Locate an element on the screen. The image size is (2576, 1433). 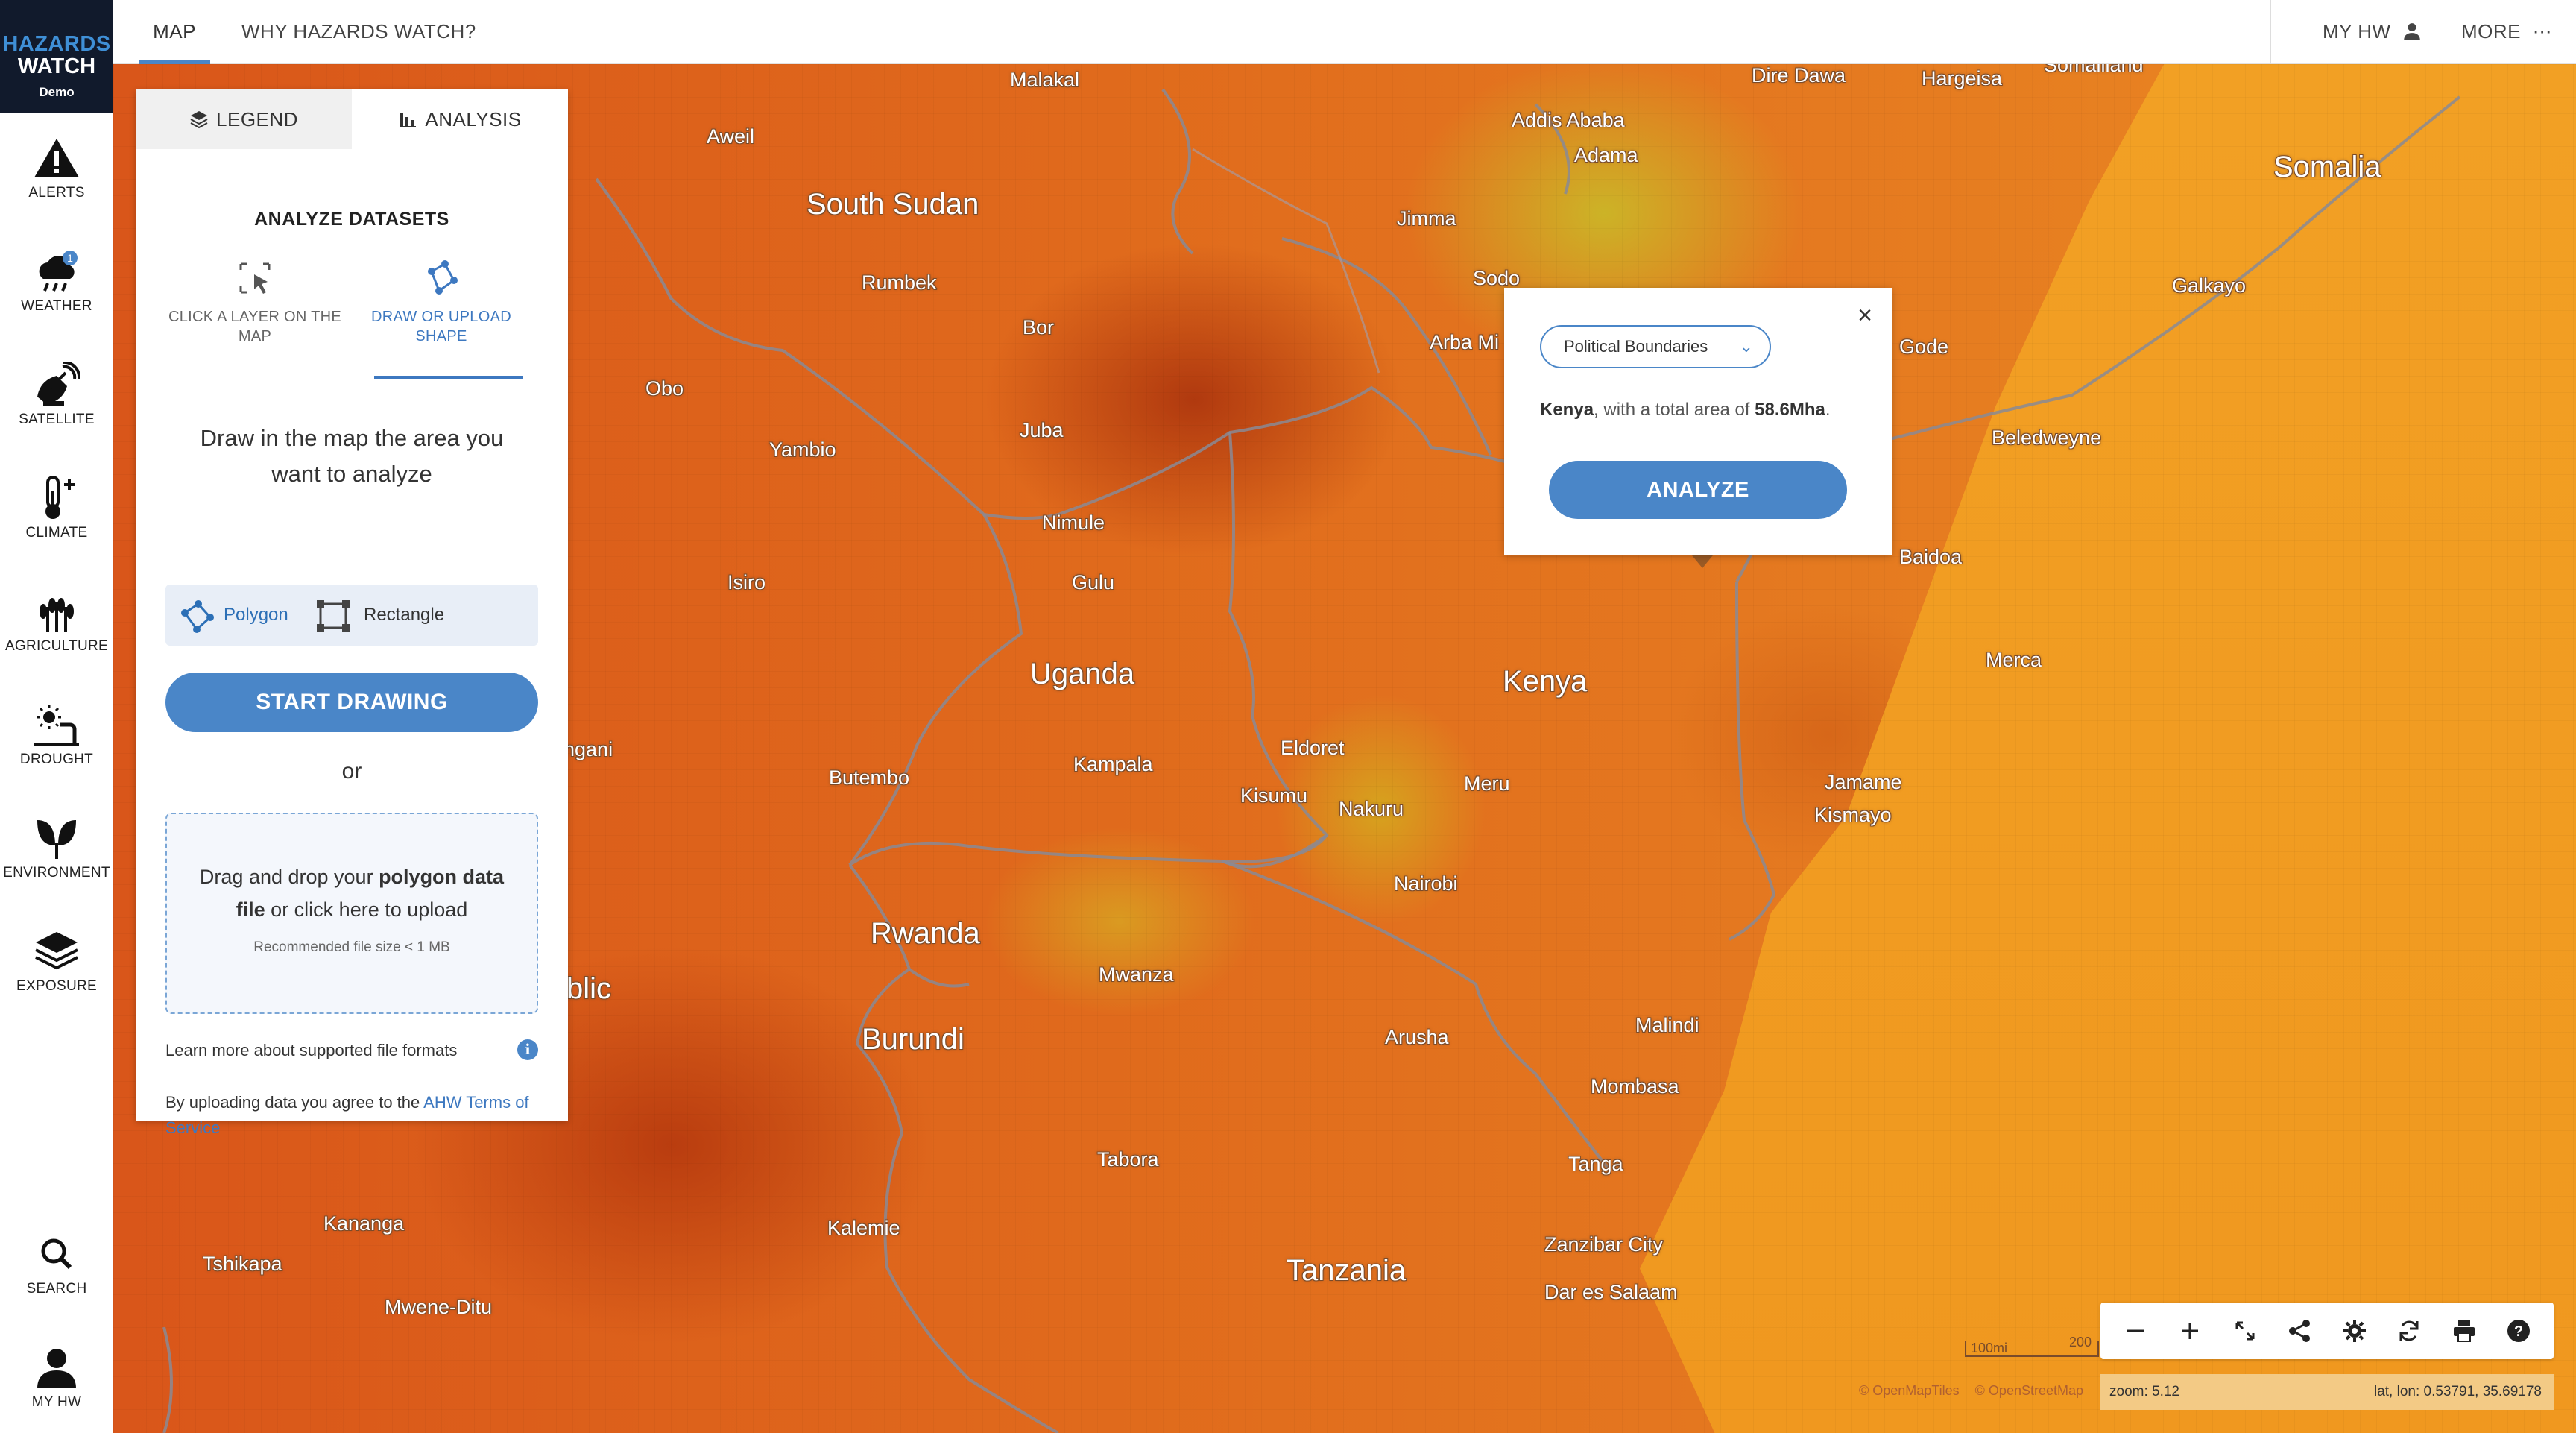
sidebar-label: DROUGHT is located at coordinates (56, 760).